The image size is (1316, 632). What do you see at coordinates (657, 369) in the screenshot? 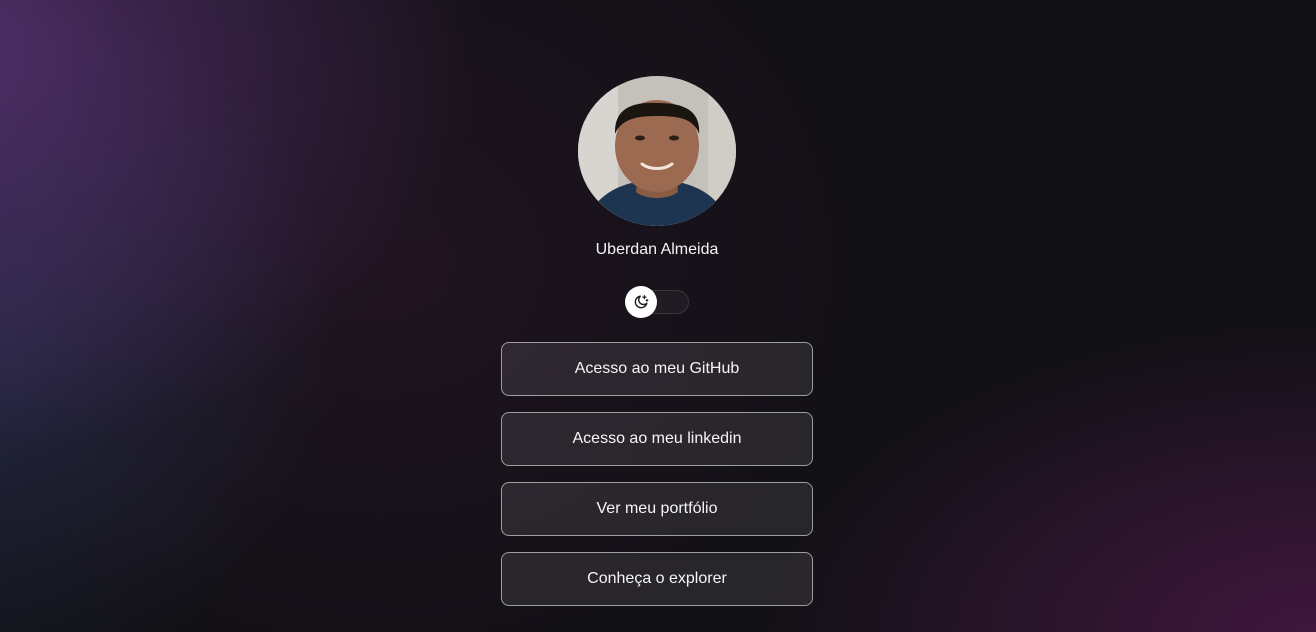
I see `github-link-button: Acesso ao meu GitHub` at bounding box center [657, 369].